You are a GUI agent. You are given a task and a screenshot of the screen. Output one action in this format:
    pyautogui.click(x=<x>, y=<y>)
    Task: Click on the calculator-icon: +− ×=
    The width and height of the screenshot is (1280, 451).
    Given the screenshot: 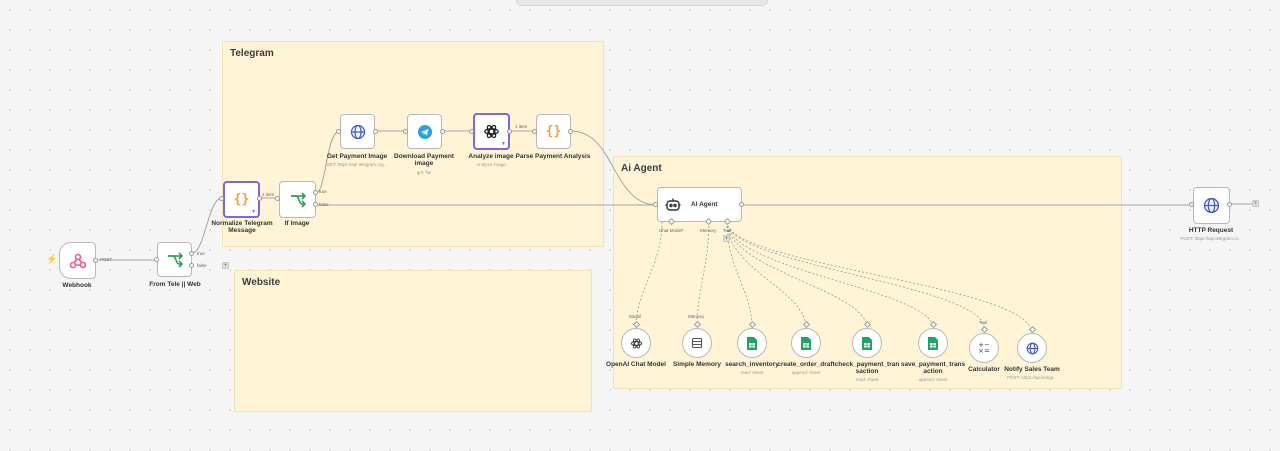 What is the action you would take?
    pyautogui.click(x=984, y=348)
    